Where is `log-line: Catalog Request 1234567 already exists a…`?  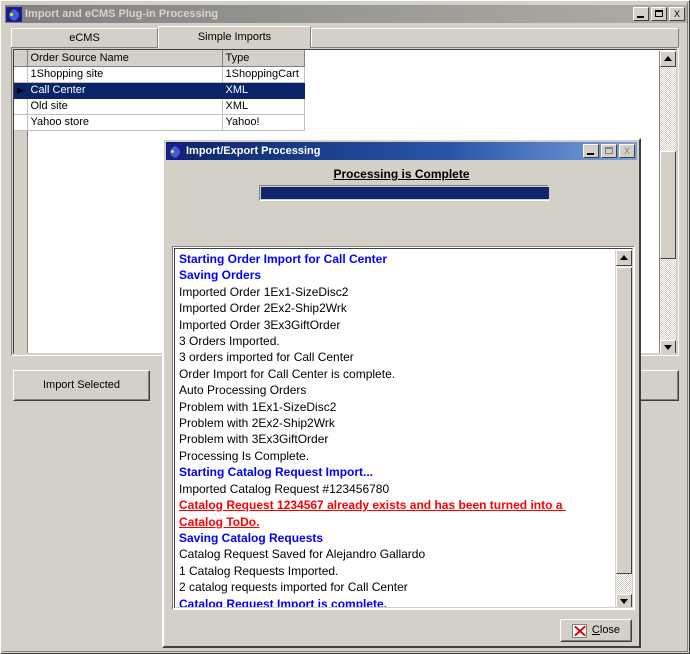
log-line: Catalog Request 1234567 already exists a… is located at coordinates (372, 513).